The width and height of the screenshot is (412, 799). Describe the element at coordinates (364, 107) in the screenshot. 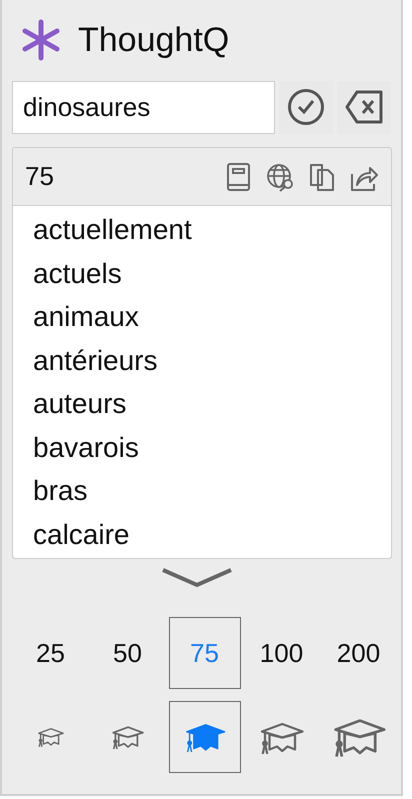

I see `backspace-icon` at that location.